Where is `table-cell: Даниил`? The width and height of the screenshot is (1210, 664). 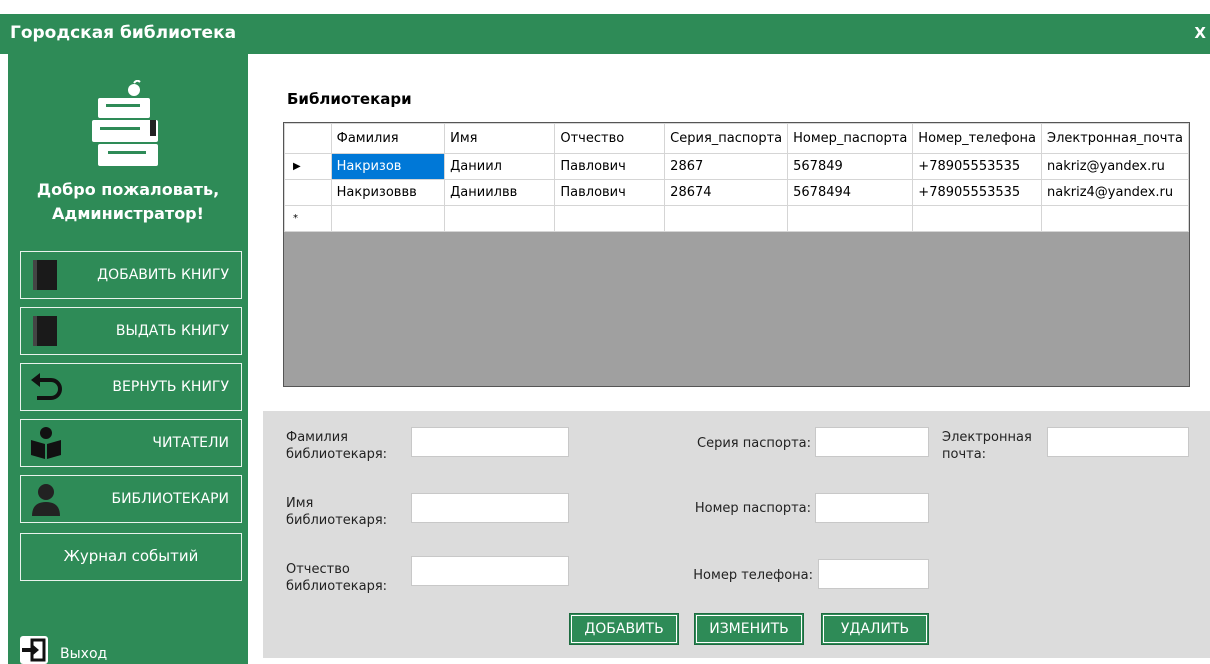
table-cell: Даниил is located at coordinates (500, 166).